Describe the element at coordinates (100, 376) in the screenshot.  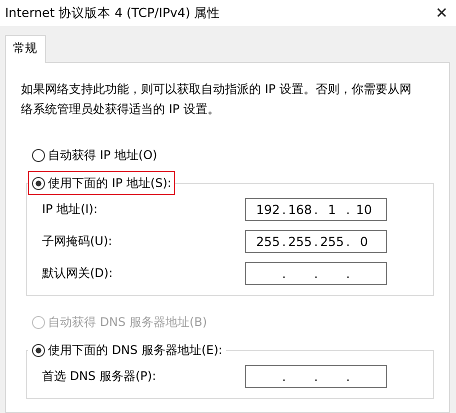
I see `field-label: 首选 DNS 服务器(P):` at that location.